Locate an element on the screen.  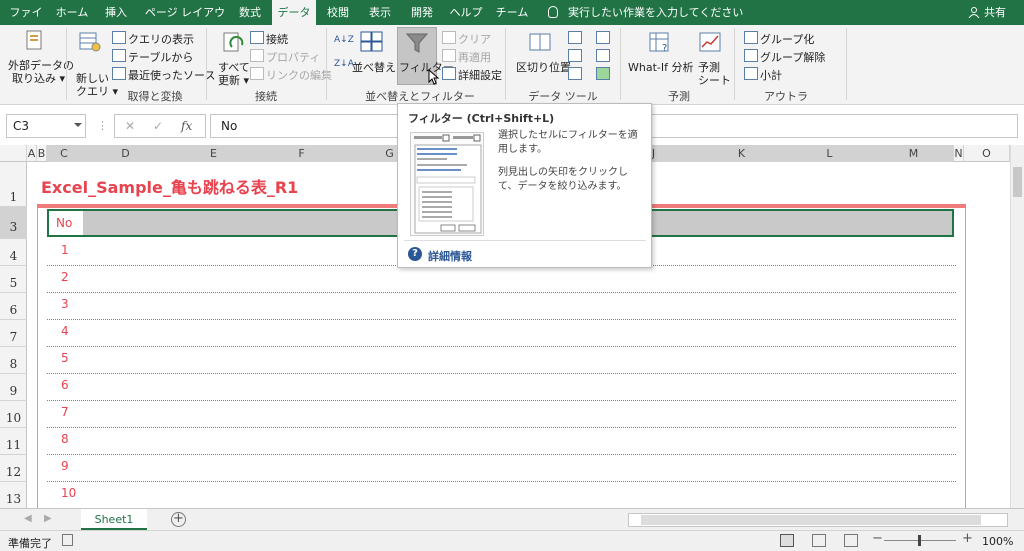
table-row: 8 is located at coordinates (501, 441).